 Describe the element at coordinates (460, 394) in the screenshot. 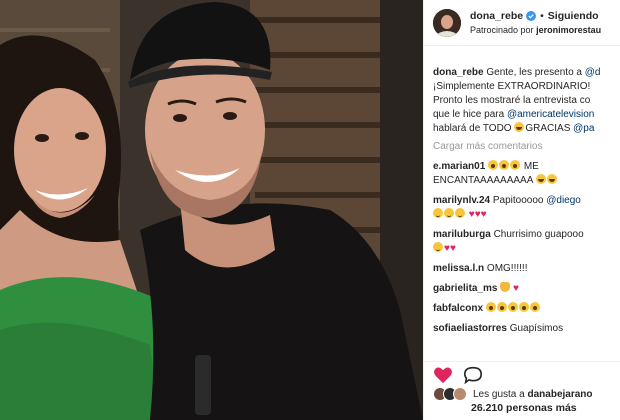

I see `liker-avatar` at that location.